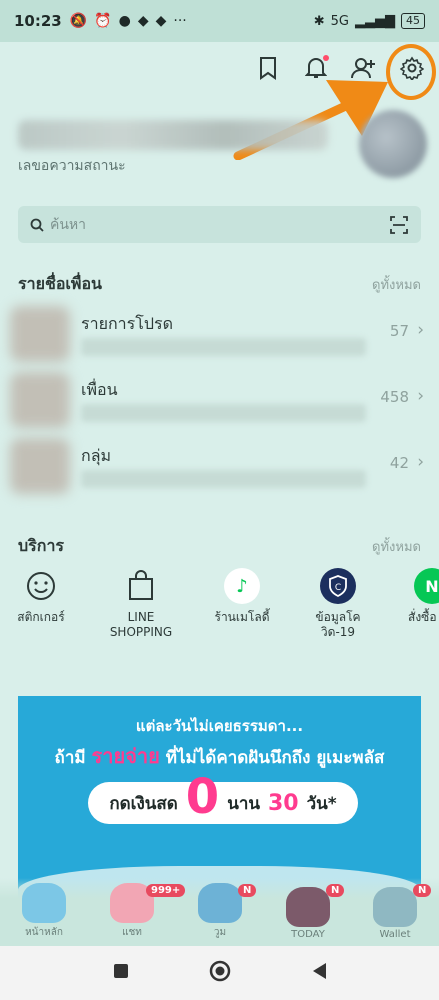  I want to click on service-label: ร้านเมโลดี้, so click(242, 617).